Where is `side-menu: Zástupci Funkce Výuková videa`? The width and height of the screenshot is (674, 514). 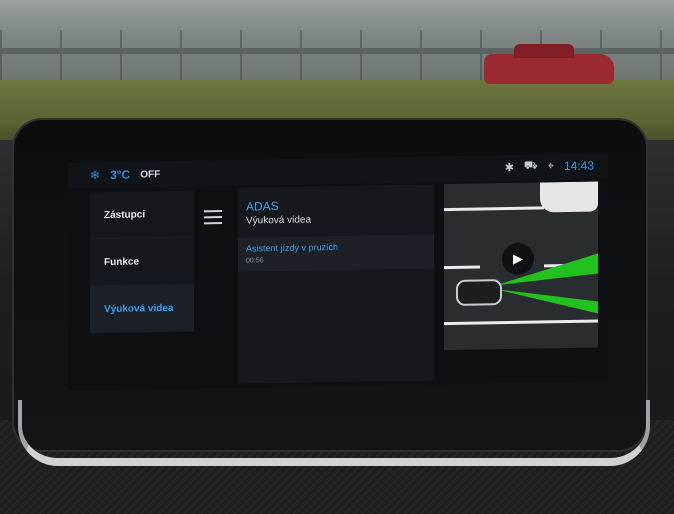
side-menu: Zástupci Funkce Výuková videa is located at coordinates (142, 288).